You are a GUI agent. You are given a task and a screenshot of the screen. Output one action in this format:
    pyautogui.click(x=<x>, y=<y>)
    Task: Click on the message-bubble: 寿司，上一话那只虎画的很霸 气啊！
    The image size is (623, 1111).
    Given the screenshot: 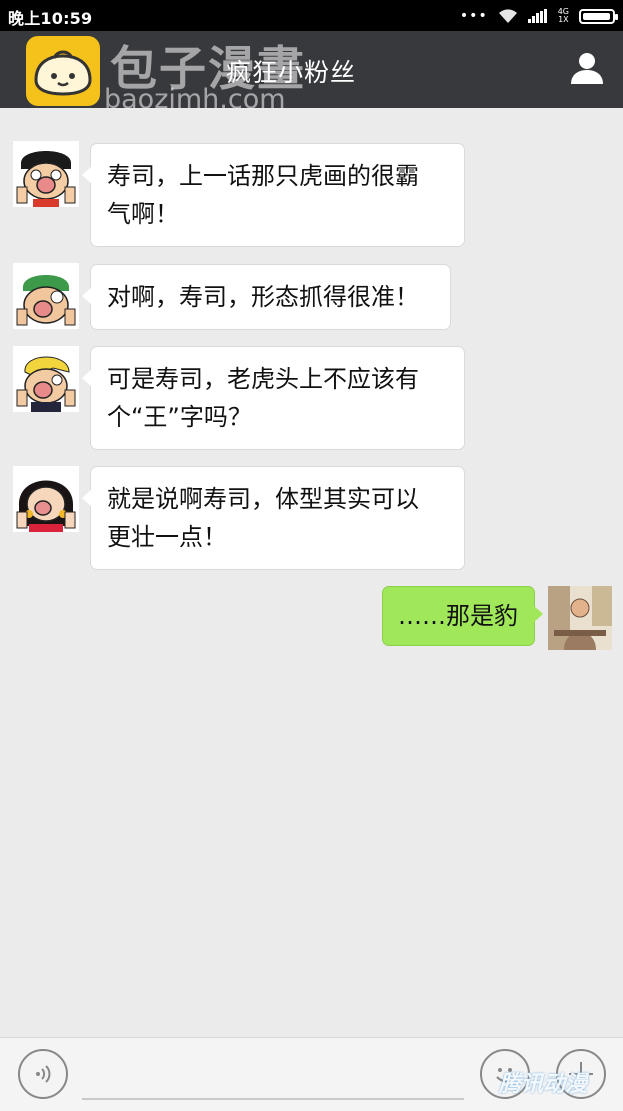 What is the action you would take?
    pyautogui.click(x=273, y=195)
    